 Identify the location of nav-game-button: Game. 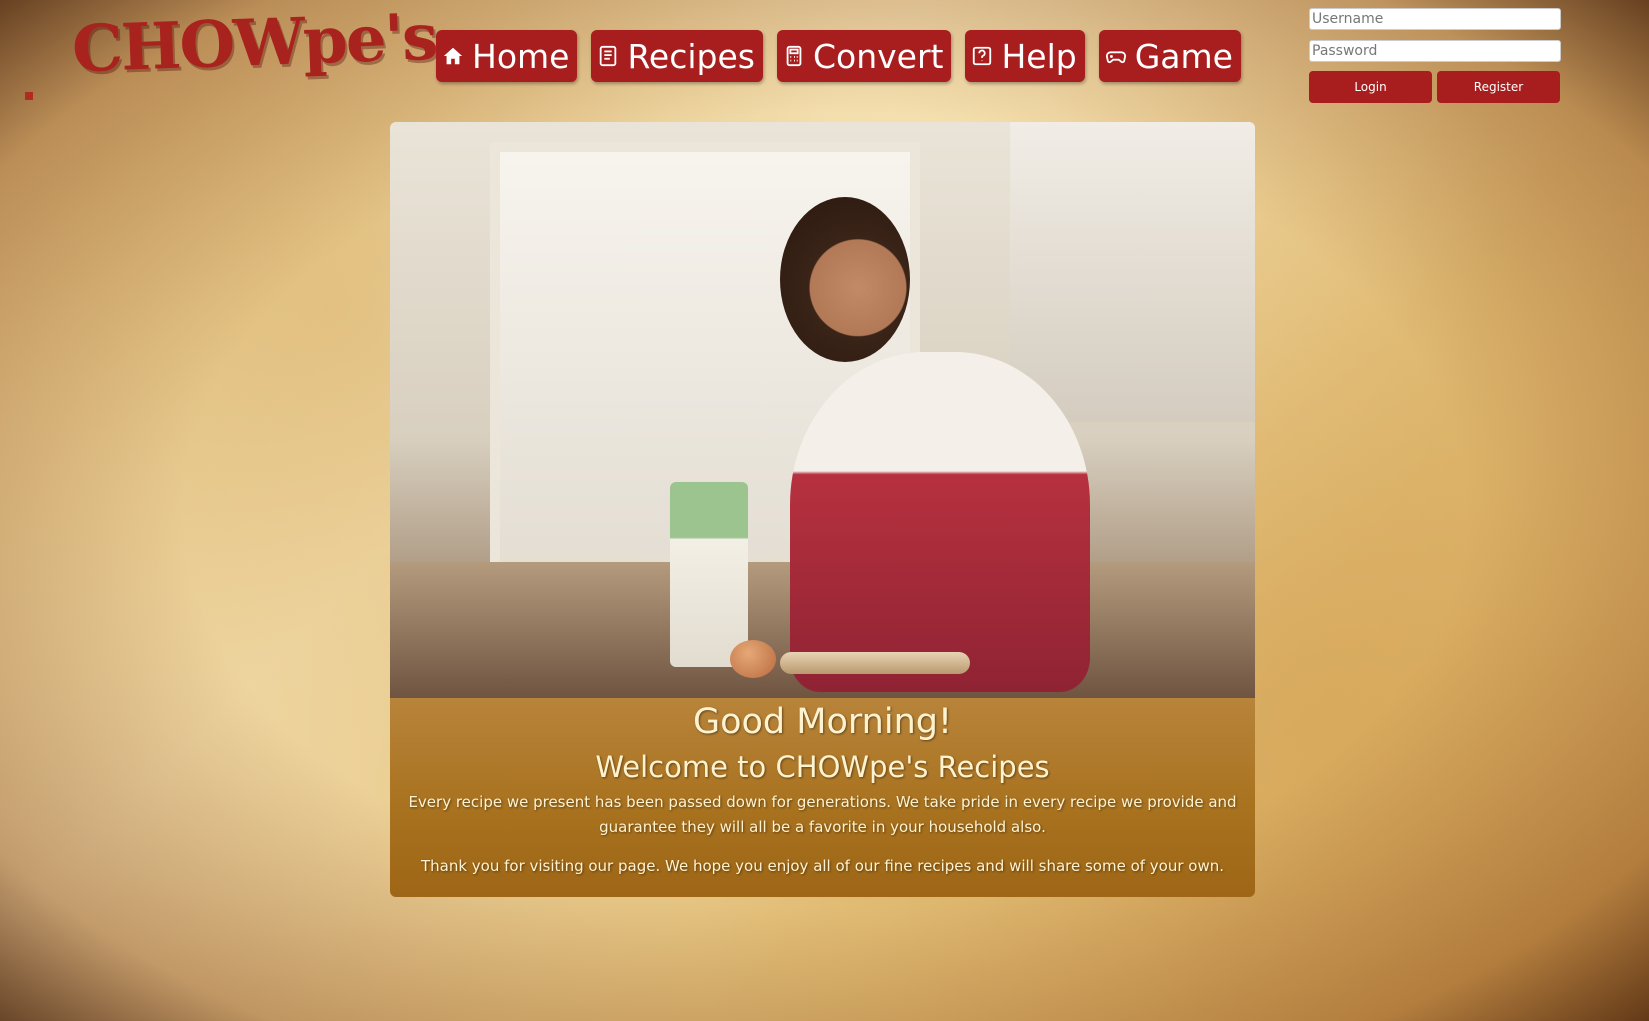
(1169, 56).